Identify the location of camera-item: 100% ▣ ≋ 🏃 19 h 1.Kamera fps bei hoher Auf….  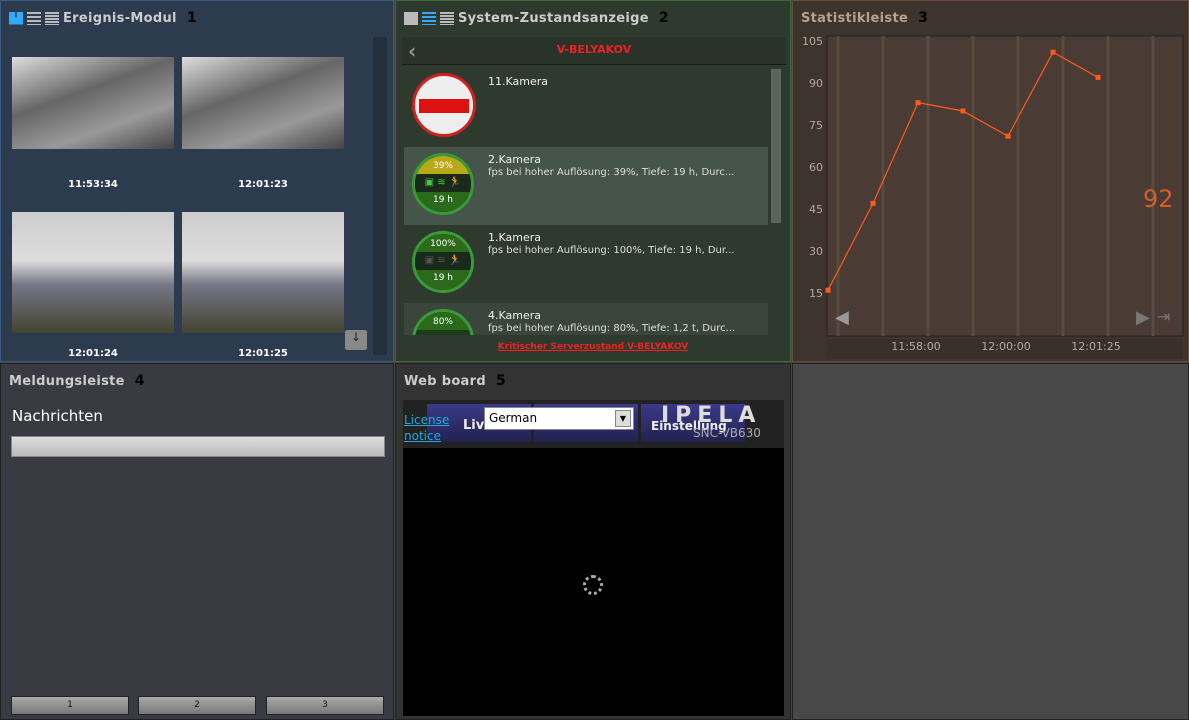
(586, 264).